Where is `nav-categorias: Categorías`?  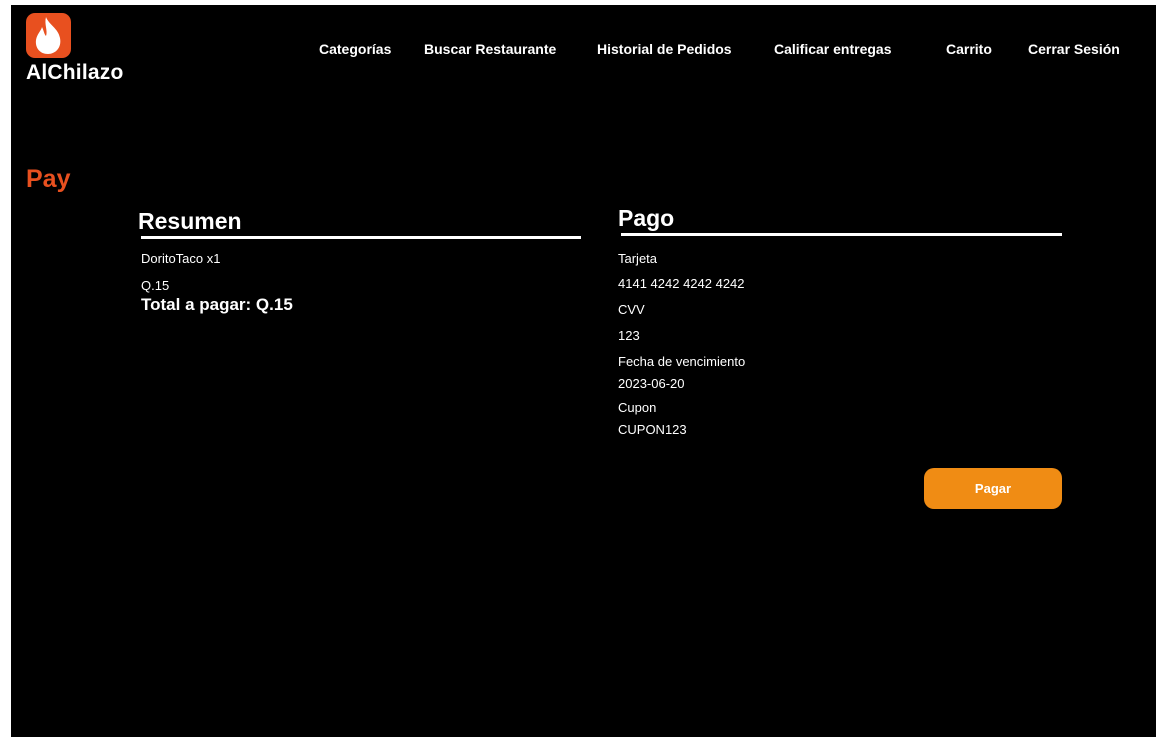
nav-categorias: Categorías is located at coordinates (355, 49).